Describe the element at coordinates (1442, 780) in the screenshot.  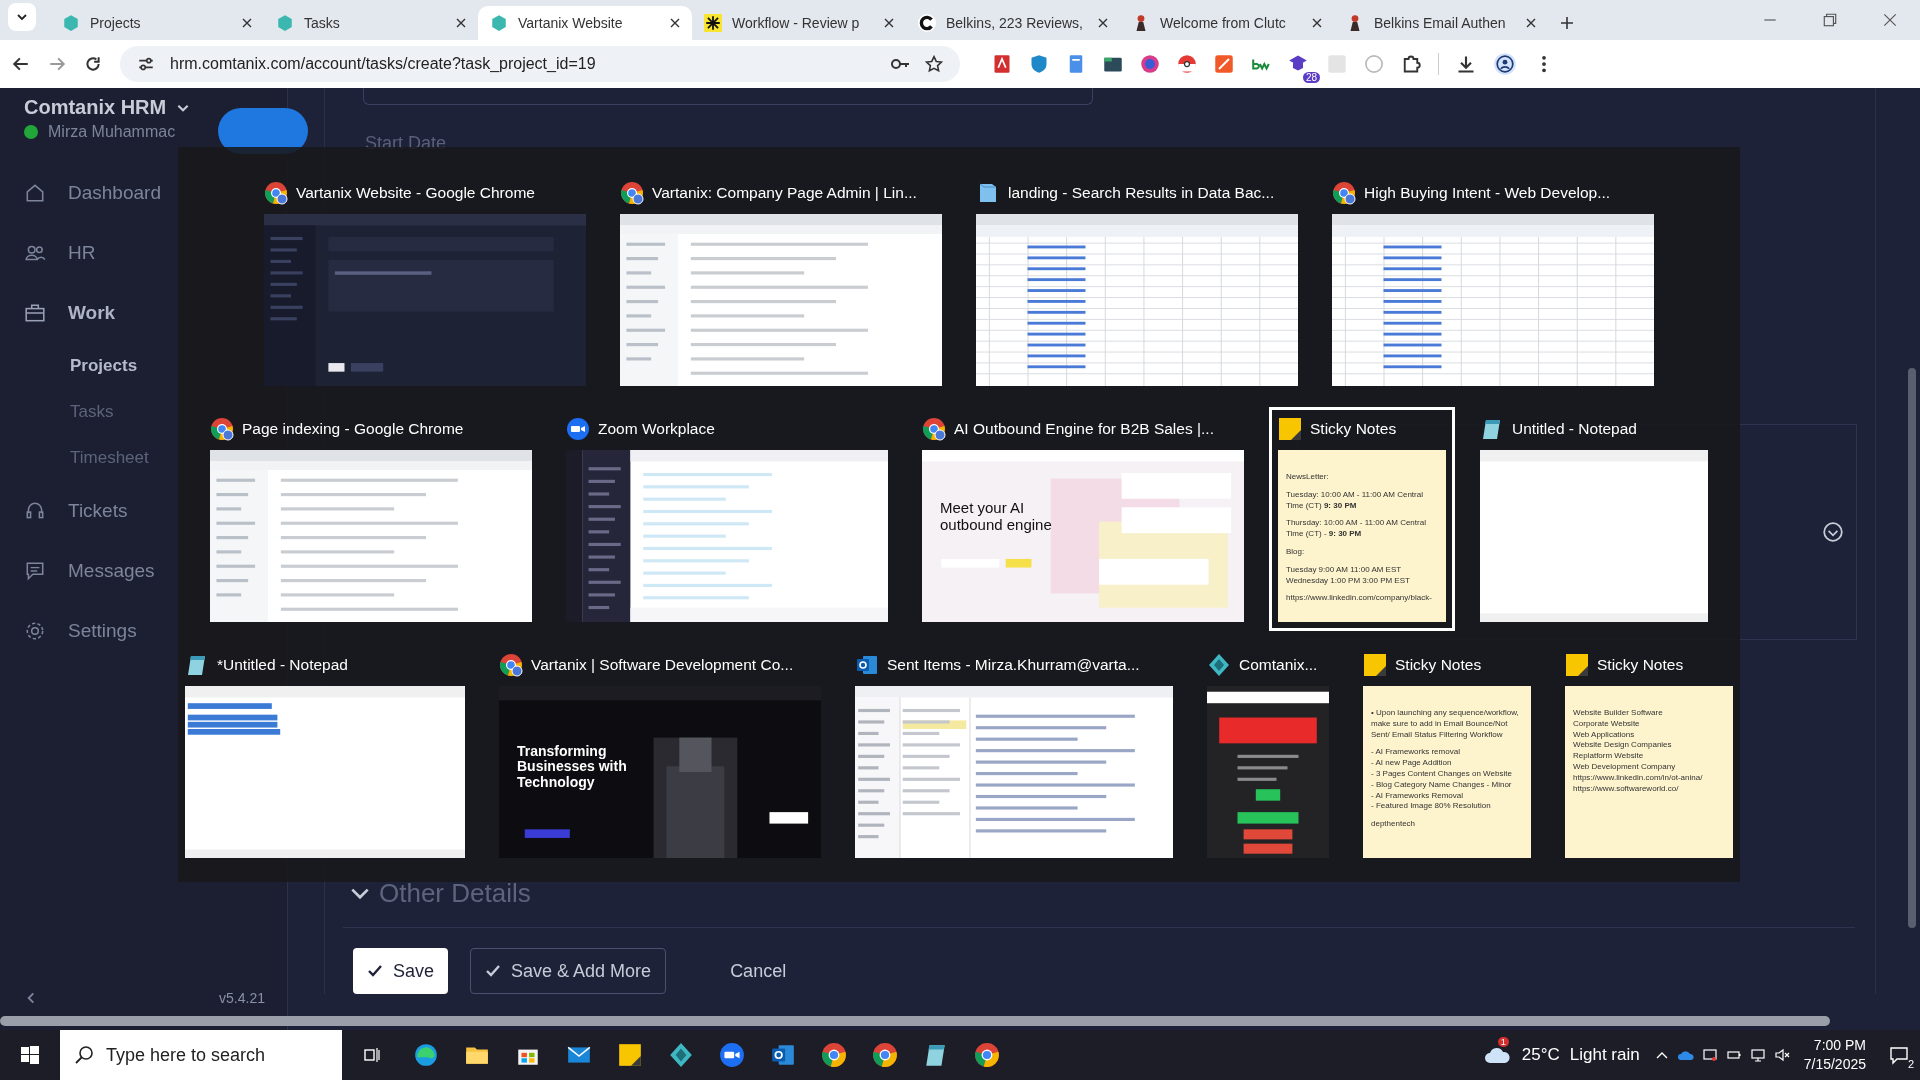
I see `note-text: - AI Frameworks removal - AI new Page Addition - 3 Pages Content Changes on Website - Blog Category Name Changes - Minor - AI Frameworks Removal - Featured Image 80% Resolution` at that location.